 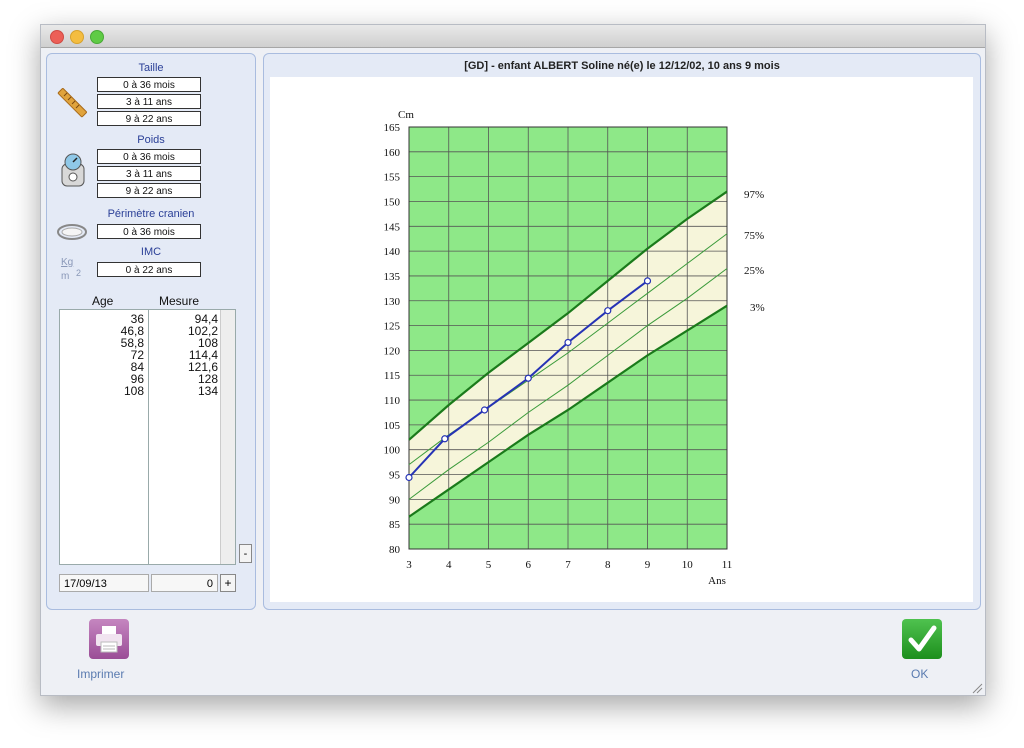 I want to click on percentile-label: 3%, so click(x=757, y=308).